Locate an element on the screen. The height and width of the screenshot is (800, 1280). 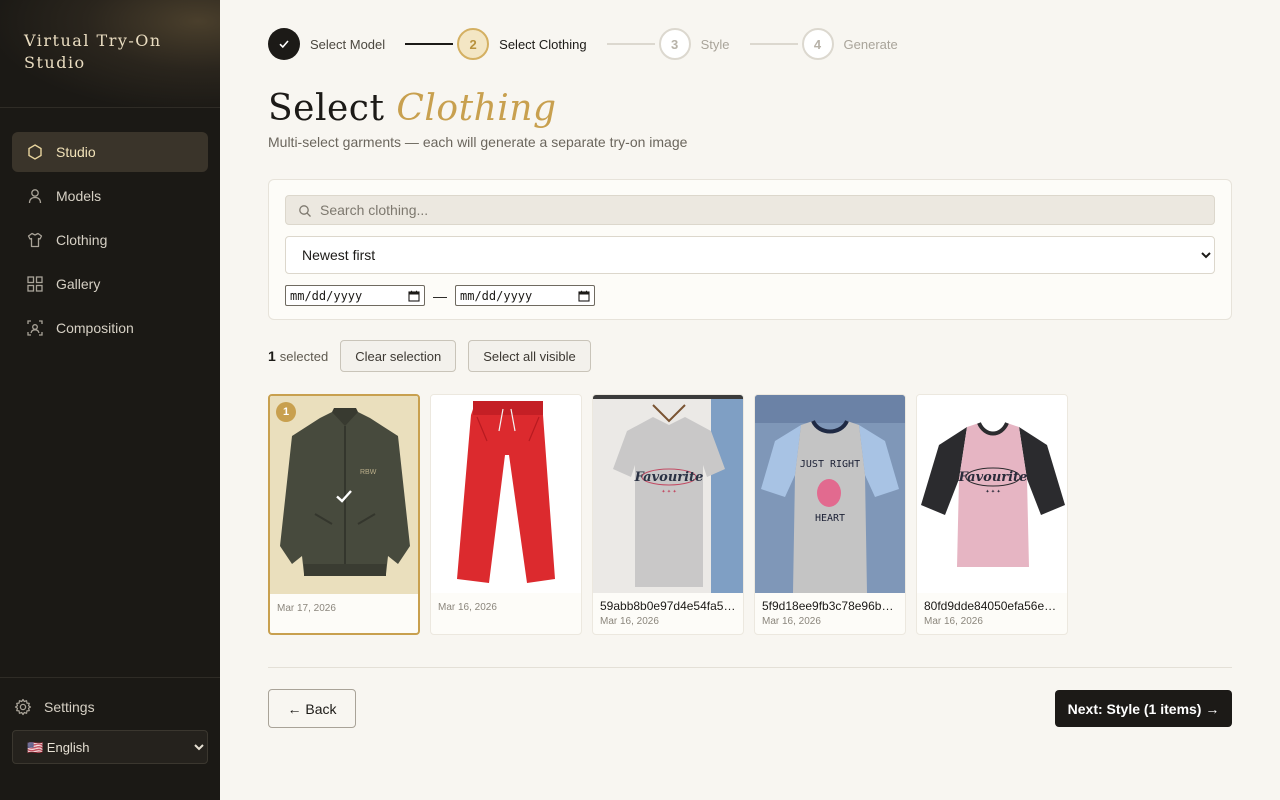
page-title: Select Clothing is located at coordinates (412, 108).